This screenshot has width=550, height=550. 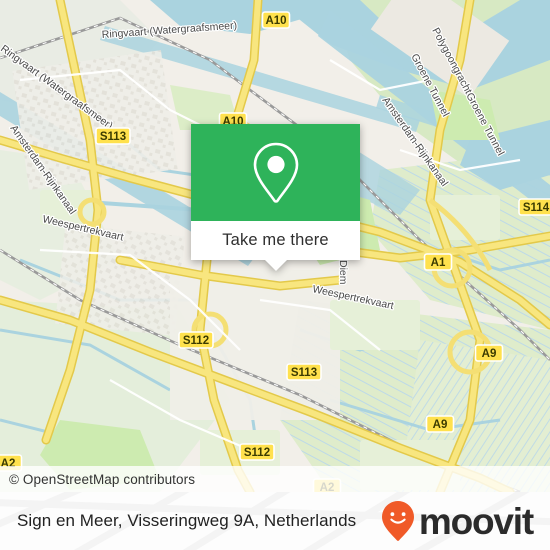 I want to click on highway-shield: A1, so click(x=438, y=262).